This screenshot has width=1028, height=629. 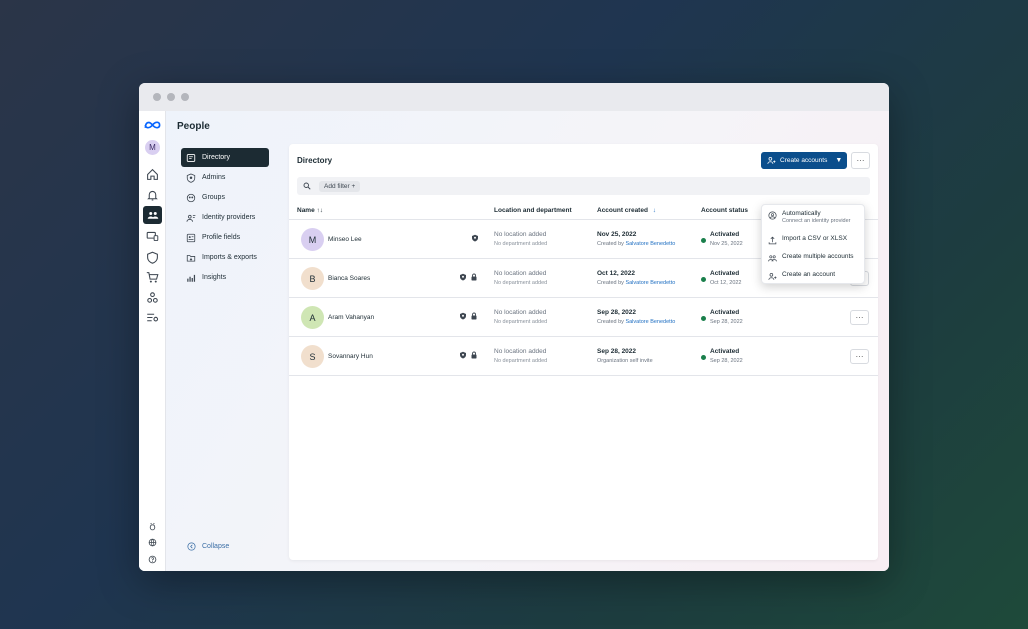 What do you see at coordinates (726, 283) in the screenshot?
I see `status-date: Oct 12, 2022` at bounding box center [726, 283].